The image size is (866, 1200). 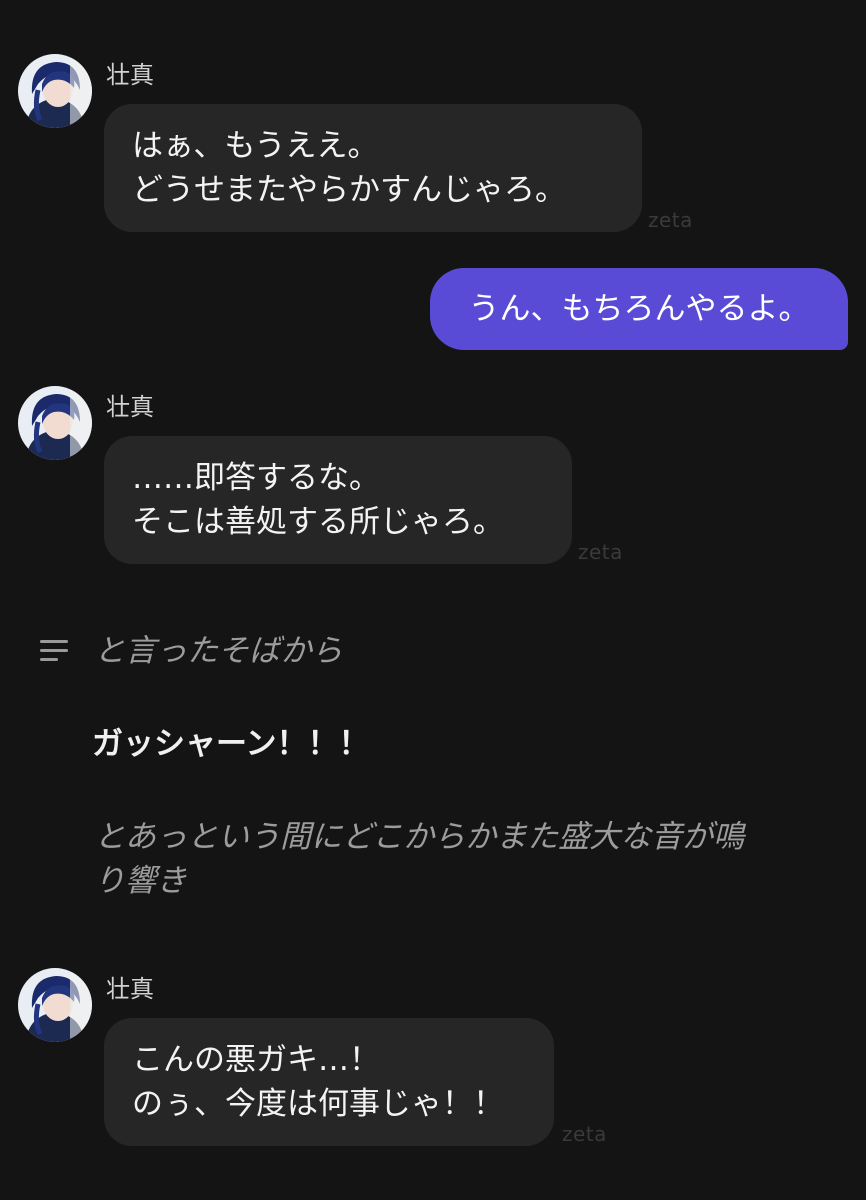 I want to click on user-message-bubble: うん、もちろんやるよ。, so click(x=639, y=309).